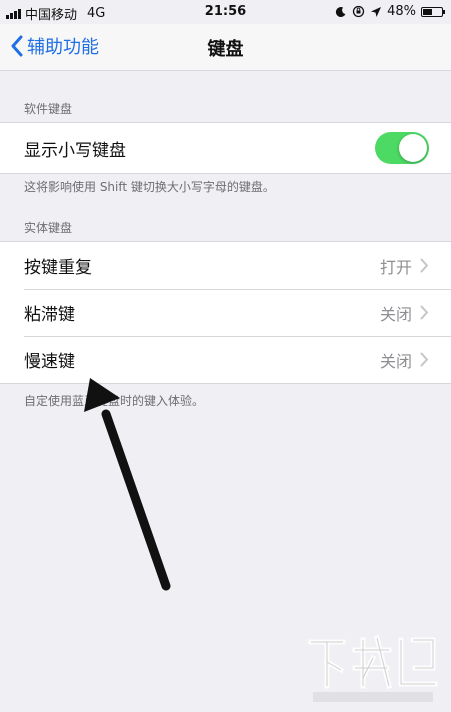  I want to click on key-repeat-row: 按键重复 打开, so click(225, 265).